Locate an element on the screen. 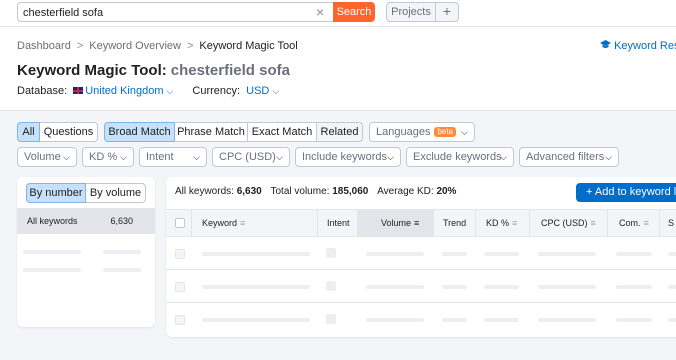 Image resolution: width=676 pixels, height=360 pixels. average-kd-label: Average KD: is located at coordinates (405, 191).